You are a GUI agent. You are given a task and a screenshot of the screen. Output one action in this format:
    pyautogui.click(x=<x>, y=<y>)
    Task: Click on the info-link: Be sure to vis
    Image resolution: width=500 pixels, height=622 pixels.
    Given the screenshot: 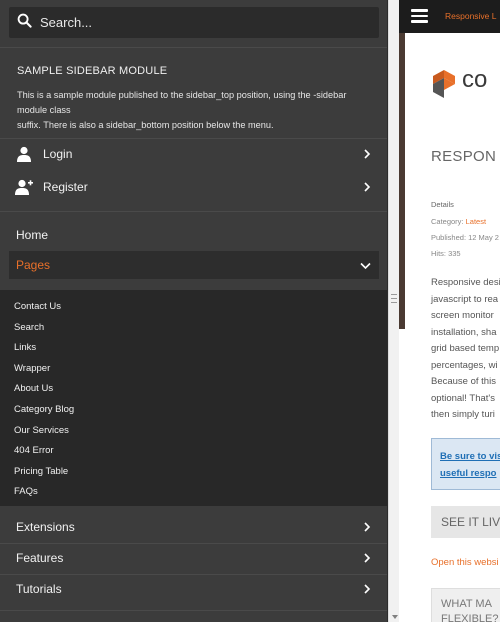 What is the action you would take?
    pyautogui.click(x=470, y=456)
    